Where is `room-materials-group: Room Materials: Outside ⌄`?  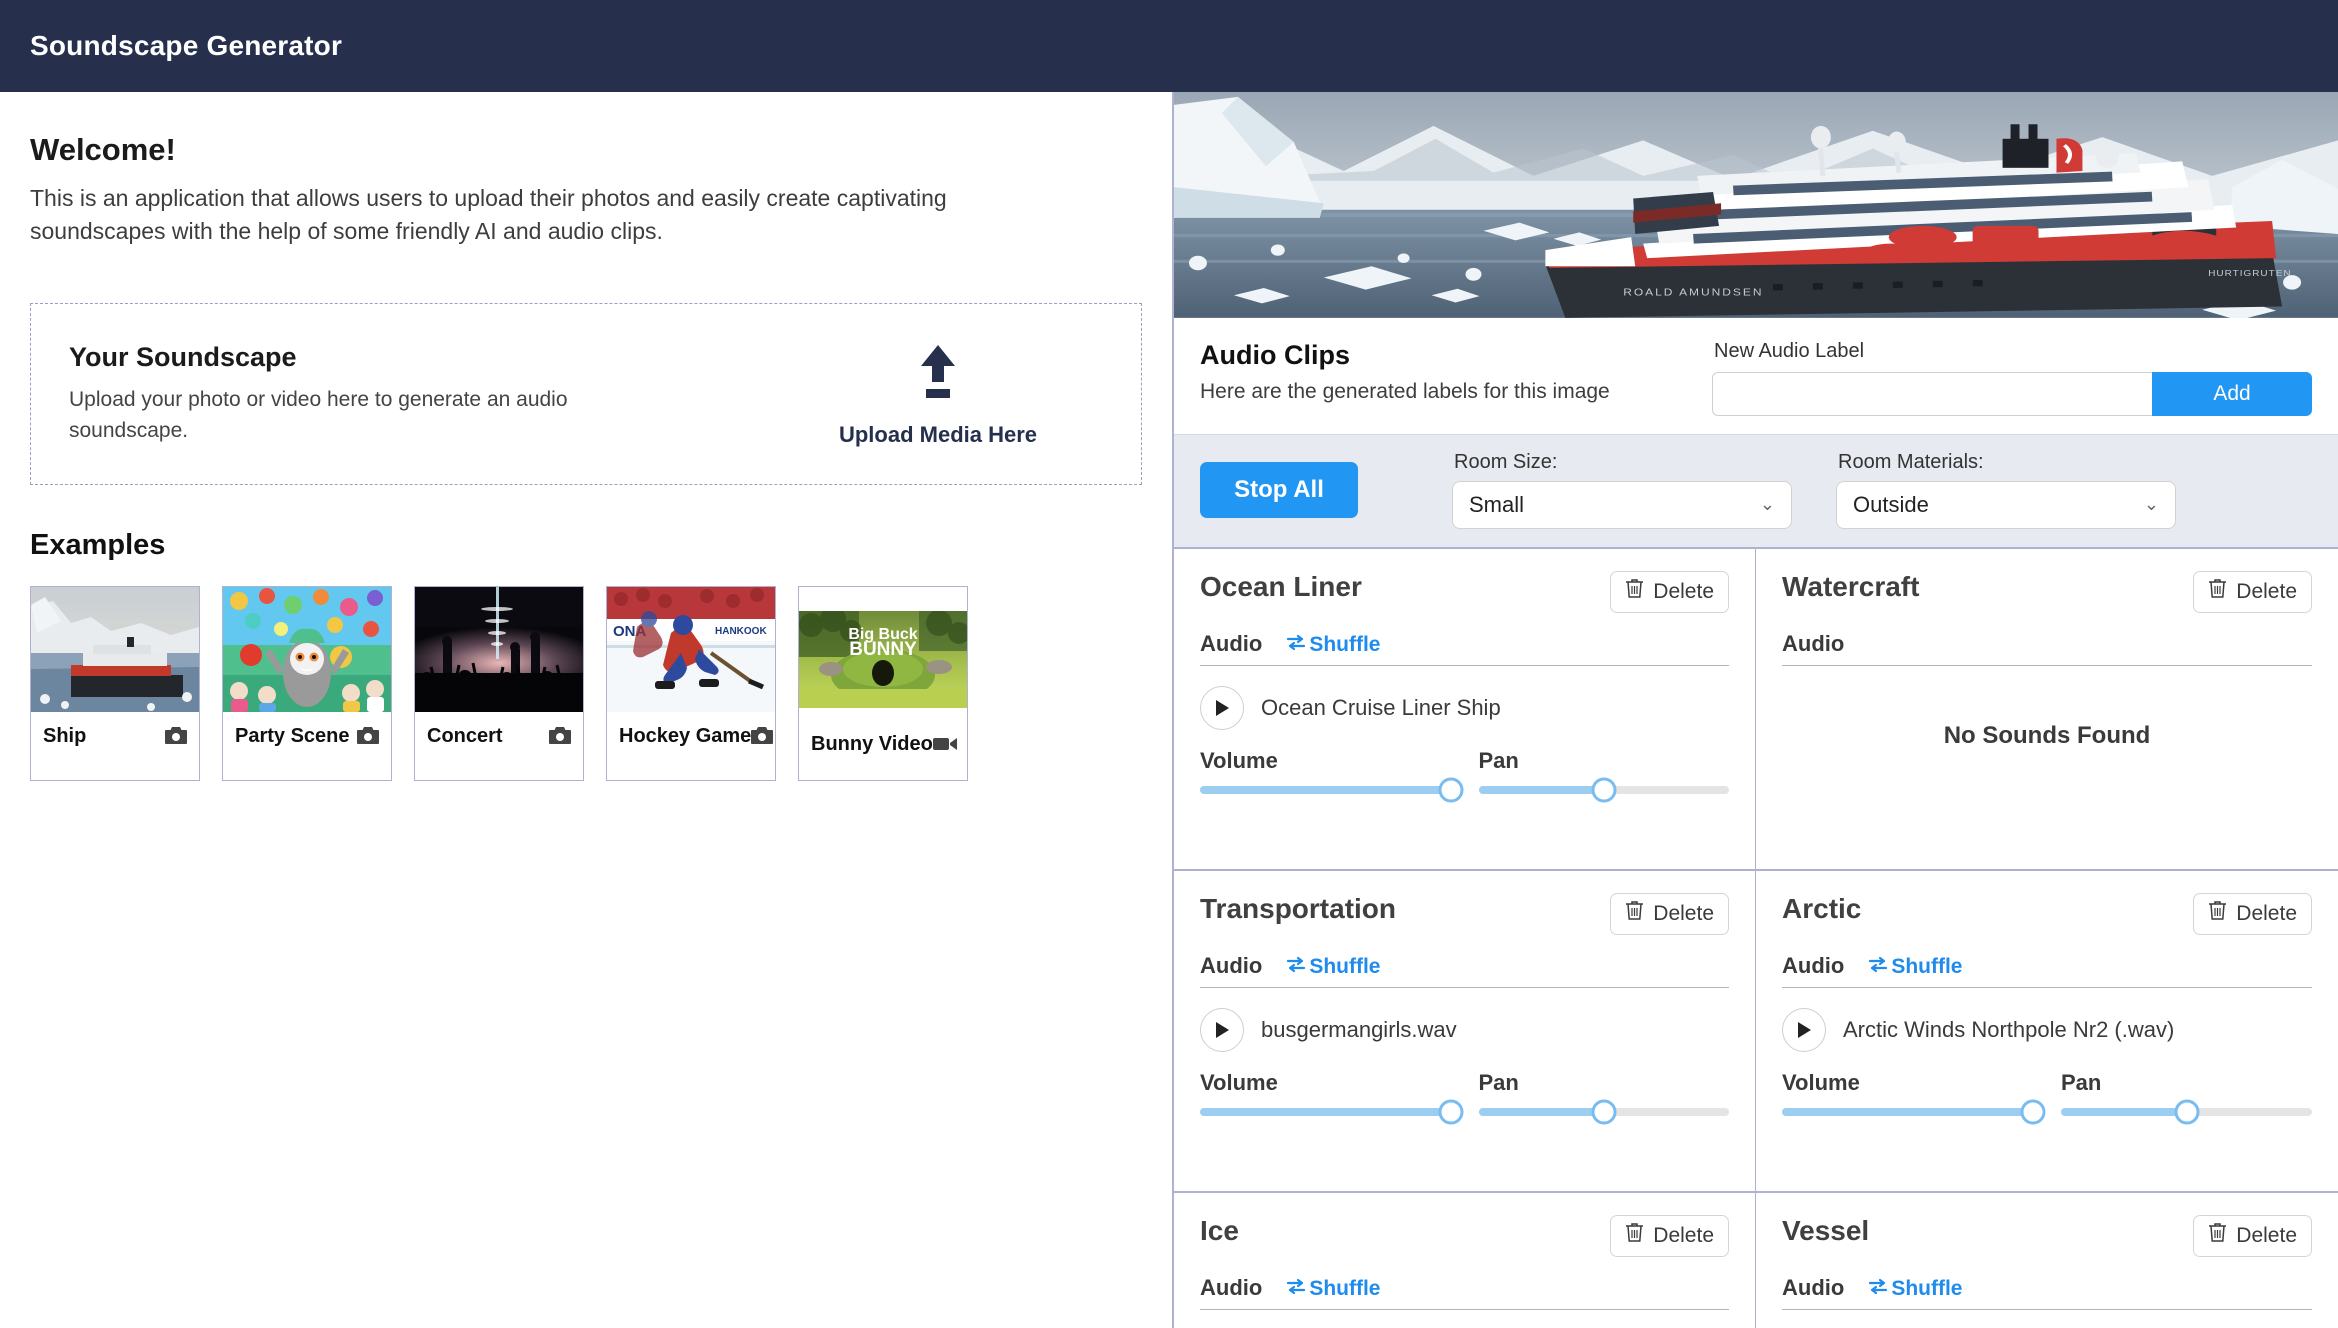 room-materials-group: Room Materials: Outside ⌄ is located at coordinates (2006, 490).